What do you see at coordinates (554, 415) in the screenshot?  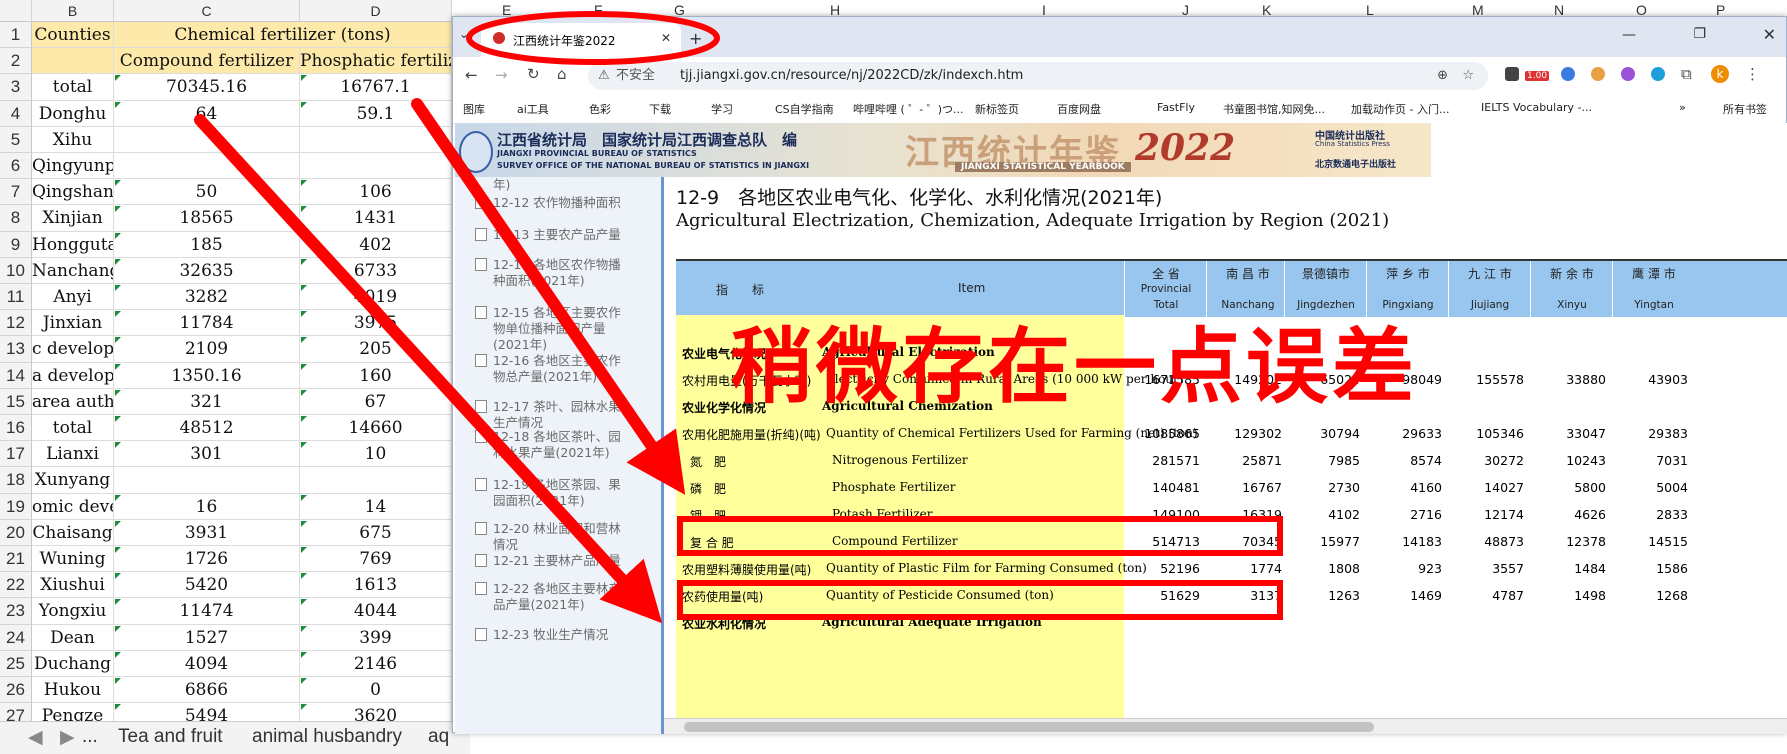 I see `toc-item: 12-17 茶叶、园林水果生产情况` at bounding box center [554, 415].